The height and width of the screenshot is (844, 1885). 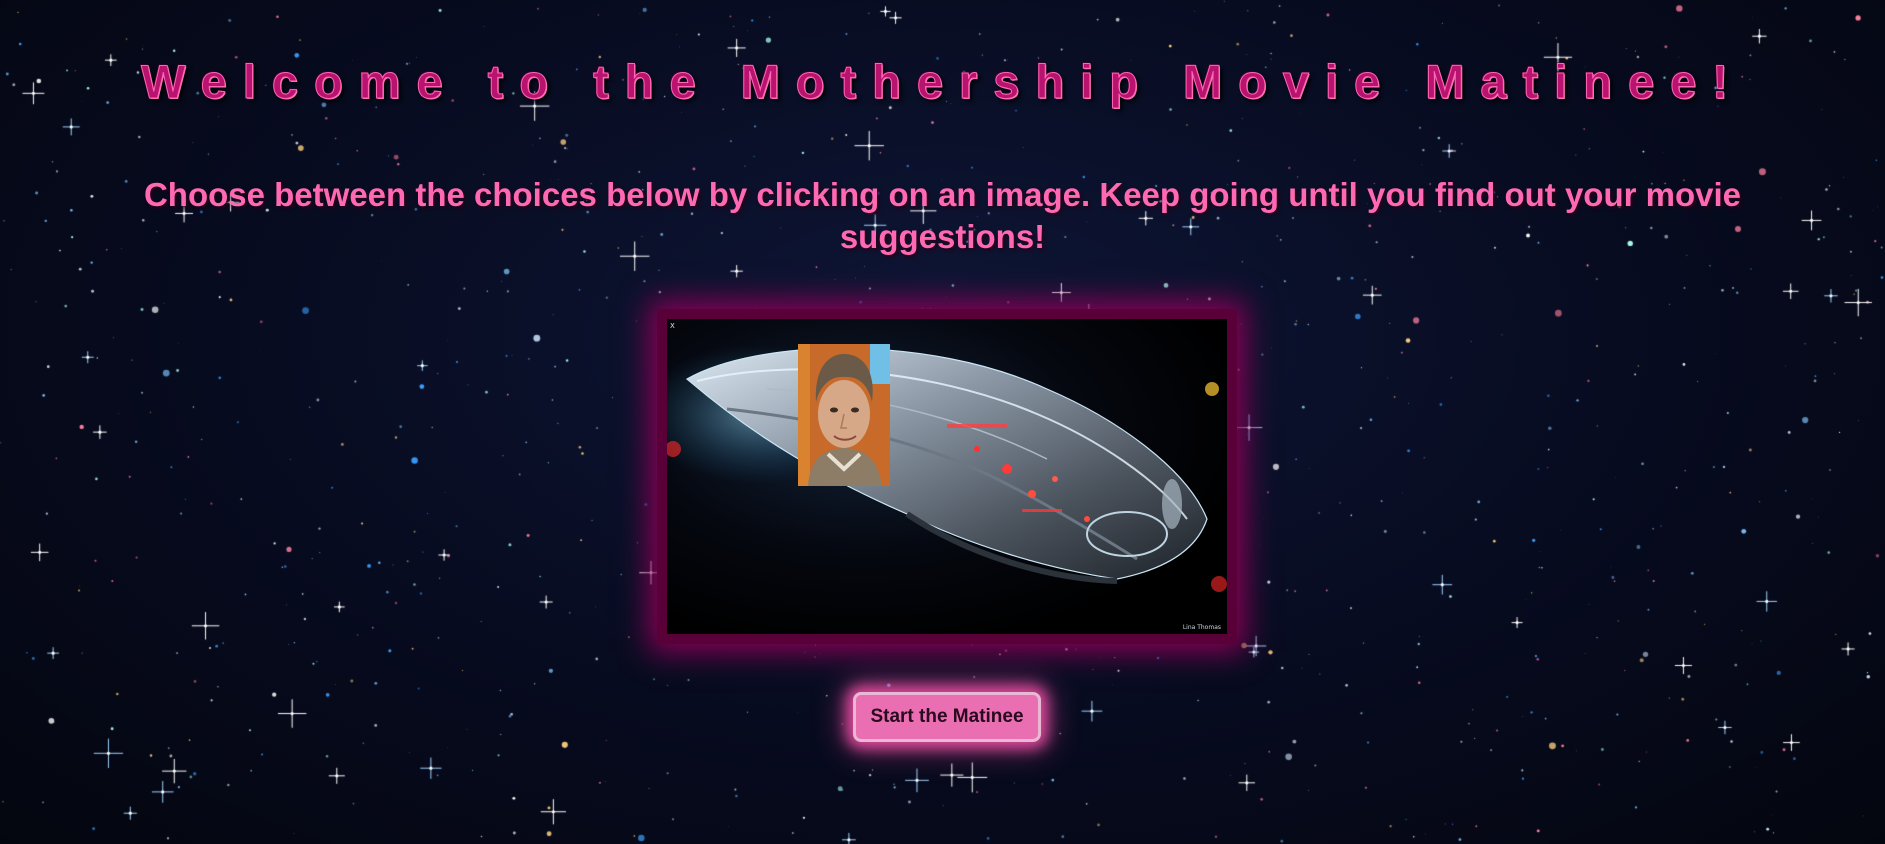 What do you see at coordinates (947, 717) in the screenshot?
I see `start-matinee-button: Start the Matinee` at bounding box center [947, 717].